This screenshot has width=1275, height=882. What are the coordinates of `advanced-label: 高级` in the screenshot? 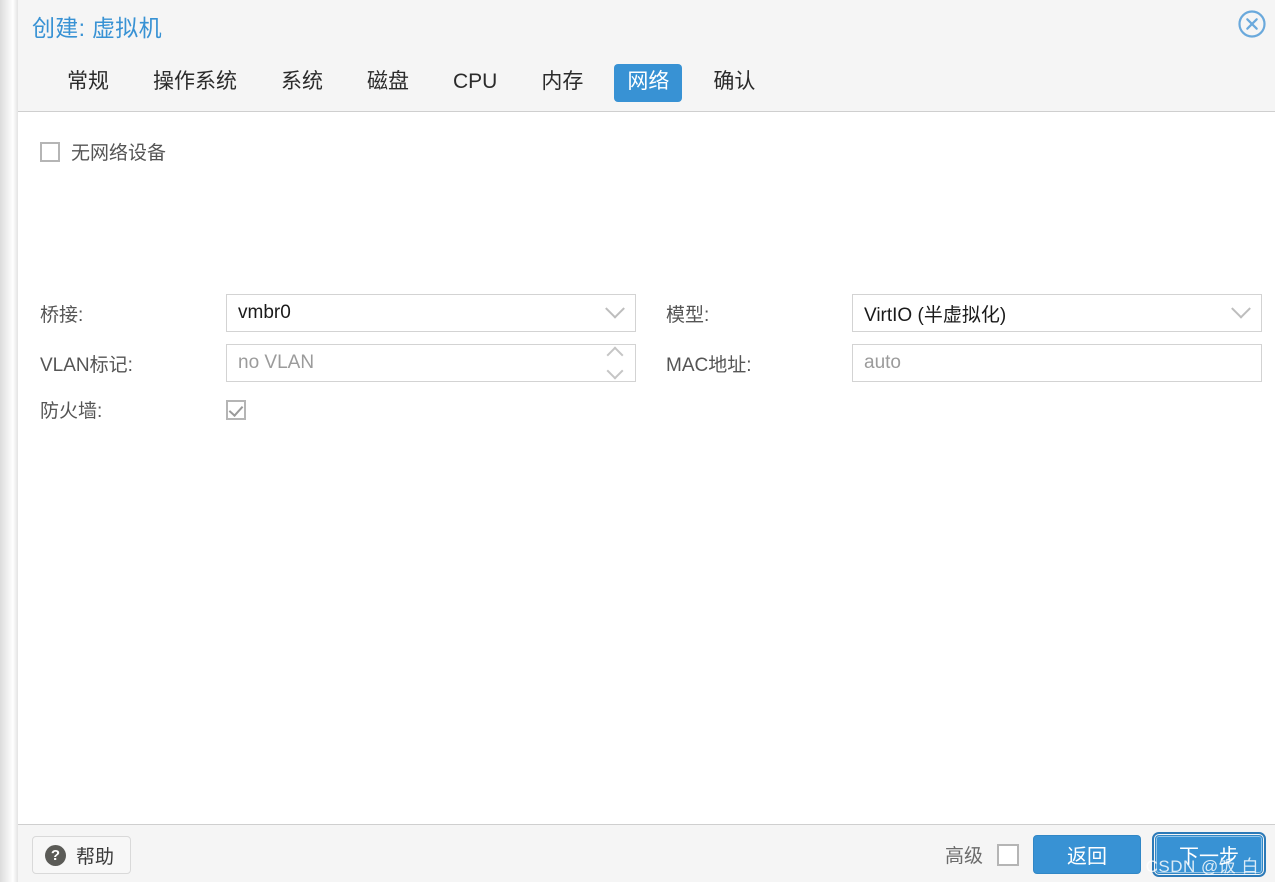 It's located at (963, 856).